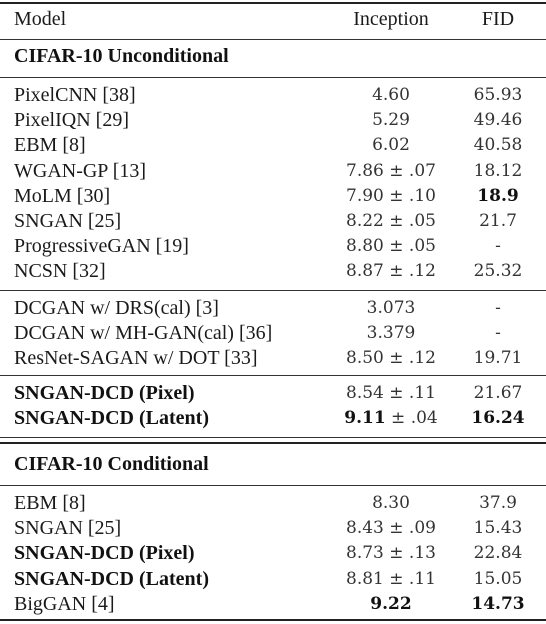  What do you see at coordinates (391, 333) in the screenshot?
I see `inception-cell: 3.379` at bounding box center [391, 333].